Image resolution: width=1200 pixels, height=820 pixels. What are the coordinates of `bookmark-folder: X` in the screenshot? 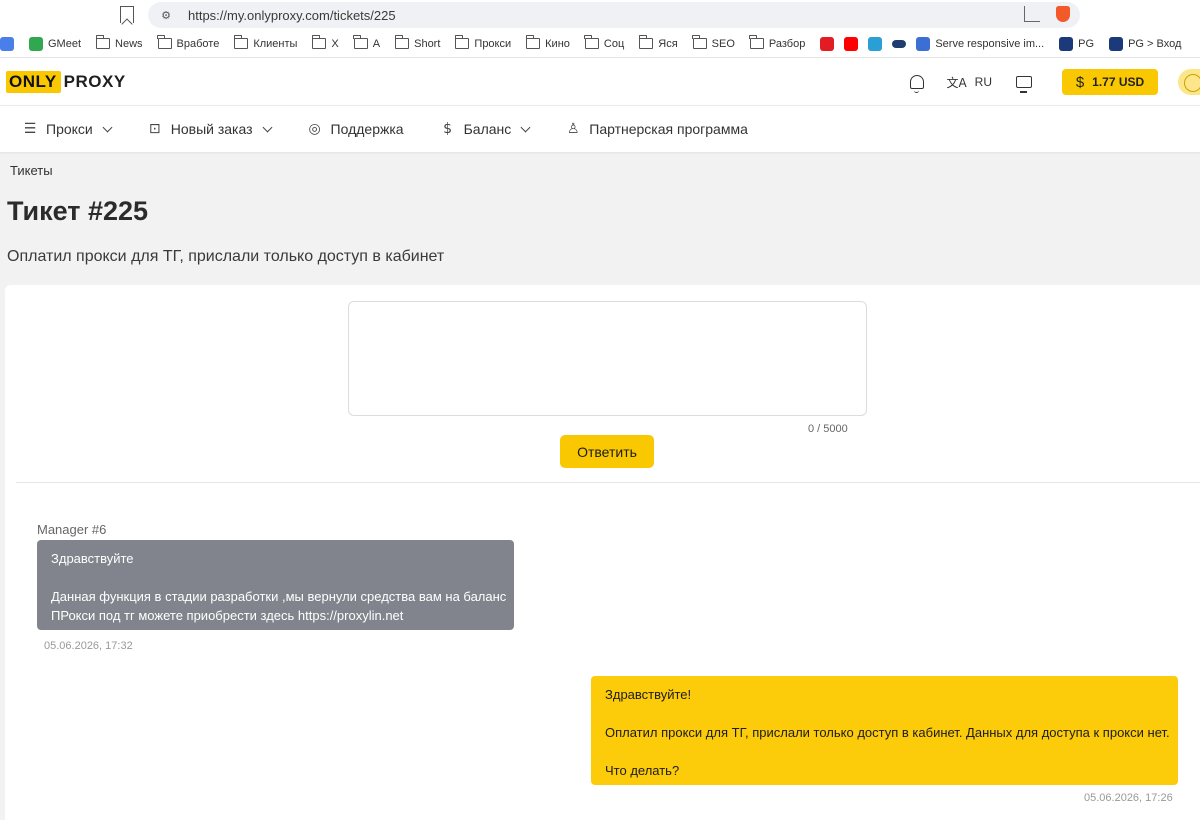 It's located at (325, 42).